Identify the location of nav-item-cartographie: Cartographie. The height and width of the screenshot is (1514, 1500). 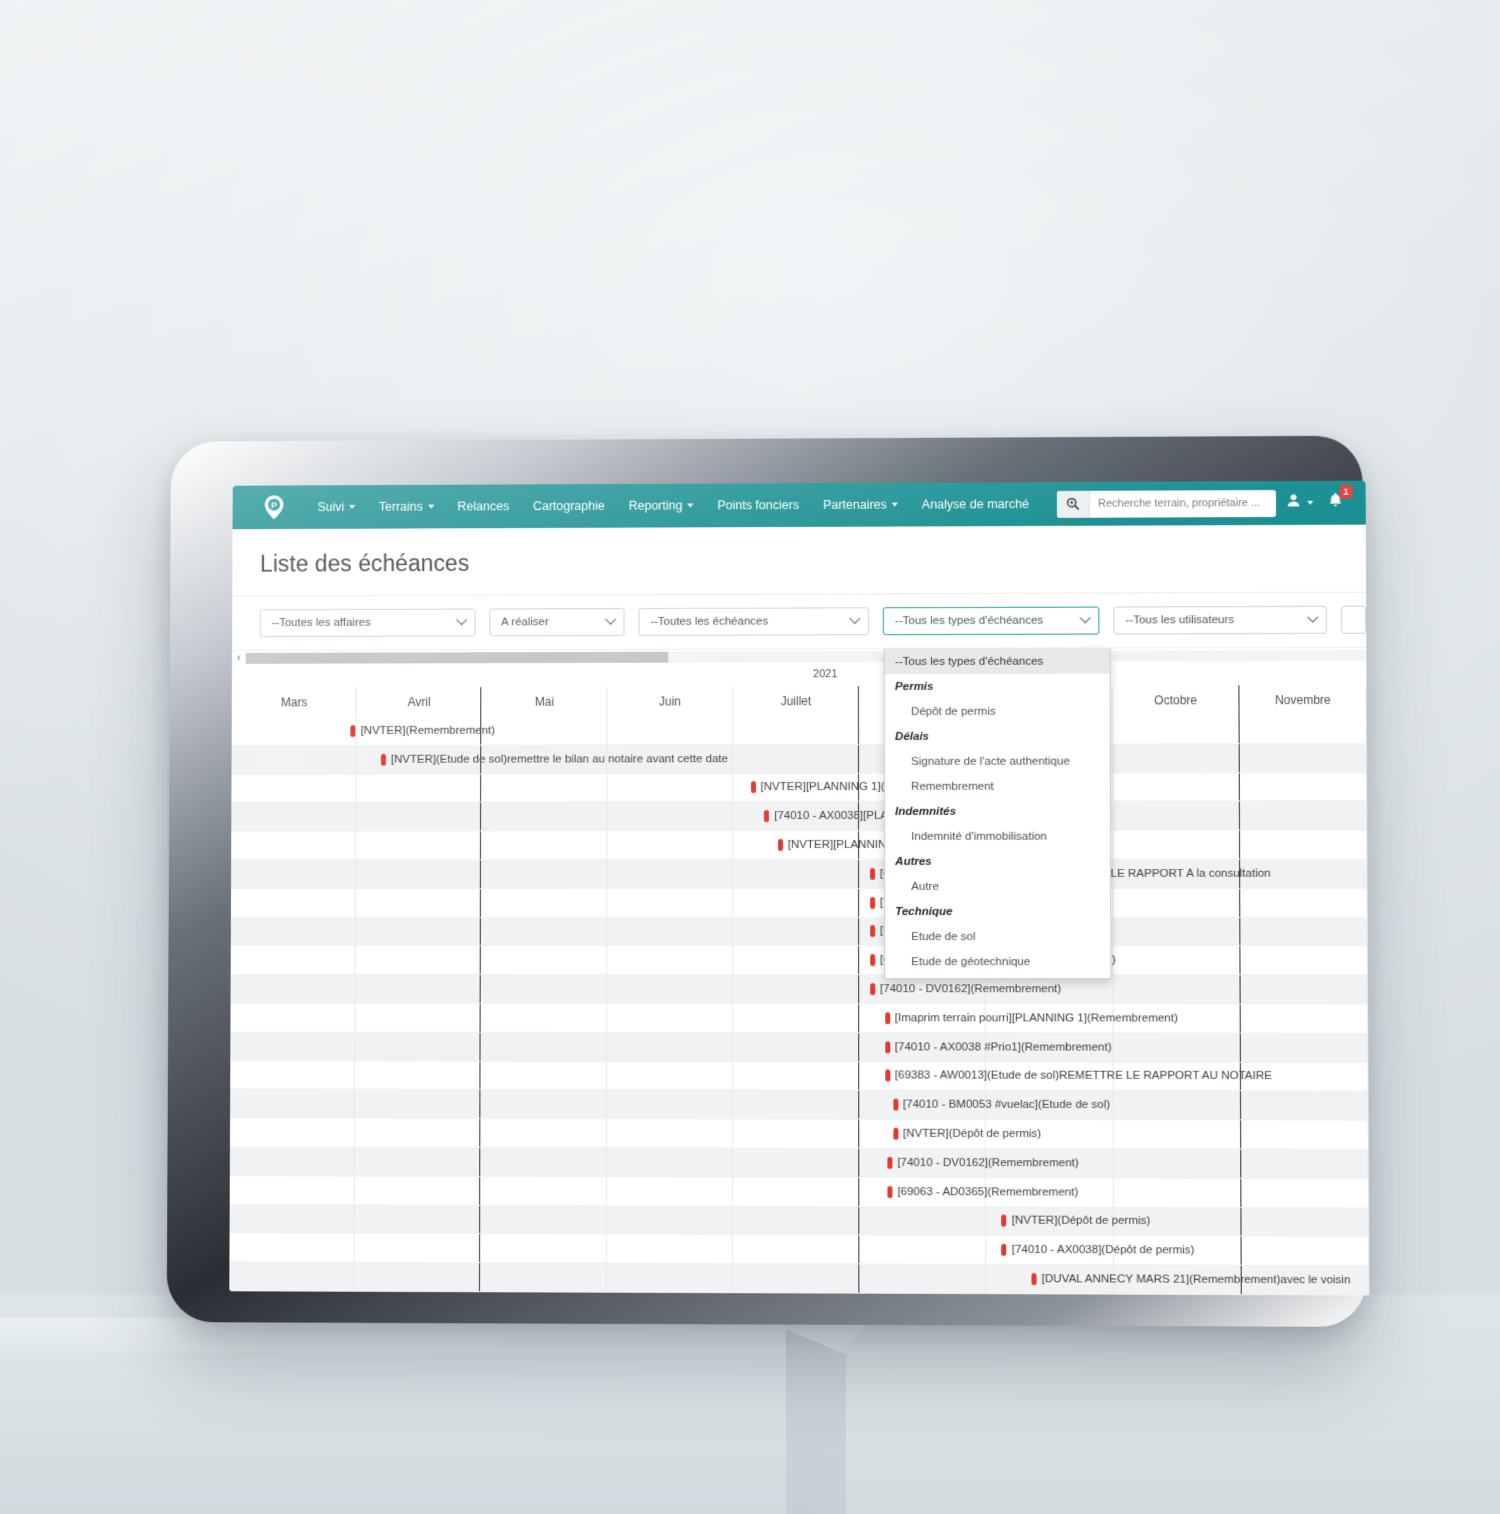
(569, 506).